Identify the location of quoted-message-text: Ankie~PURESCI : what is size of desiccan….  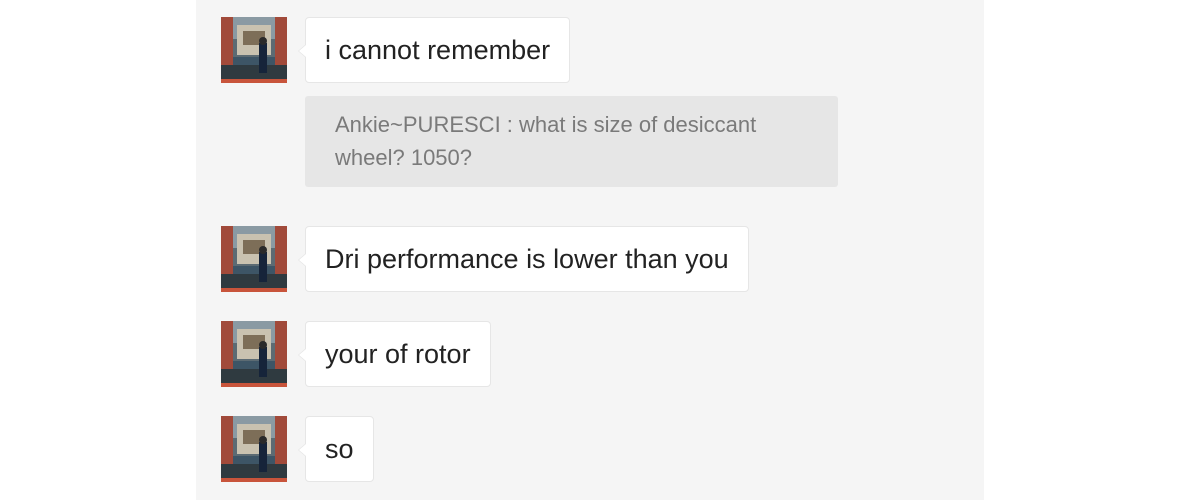
(546, 141).